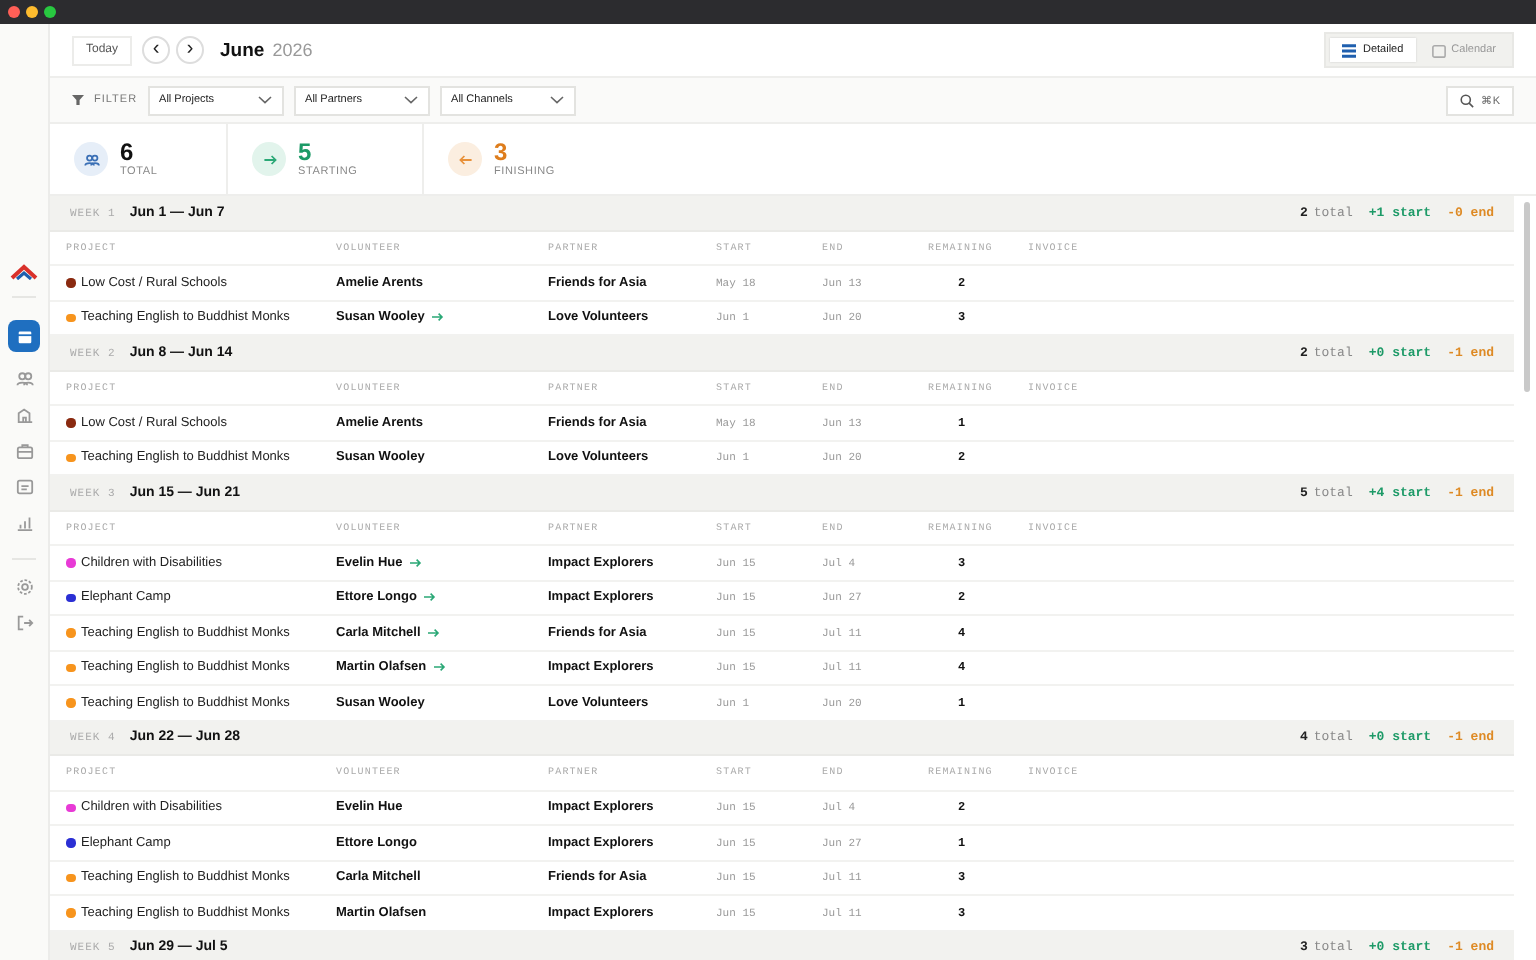  Describe the element at coordinates (502, 153) in the screenshot. I see `stat-value: 3` at that location.